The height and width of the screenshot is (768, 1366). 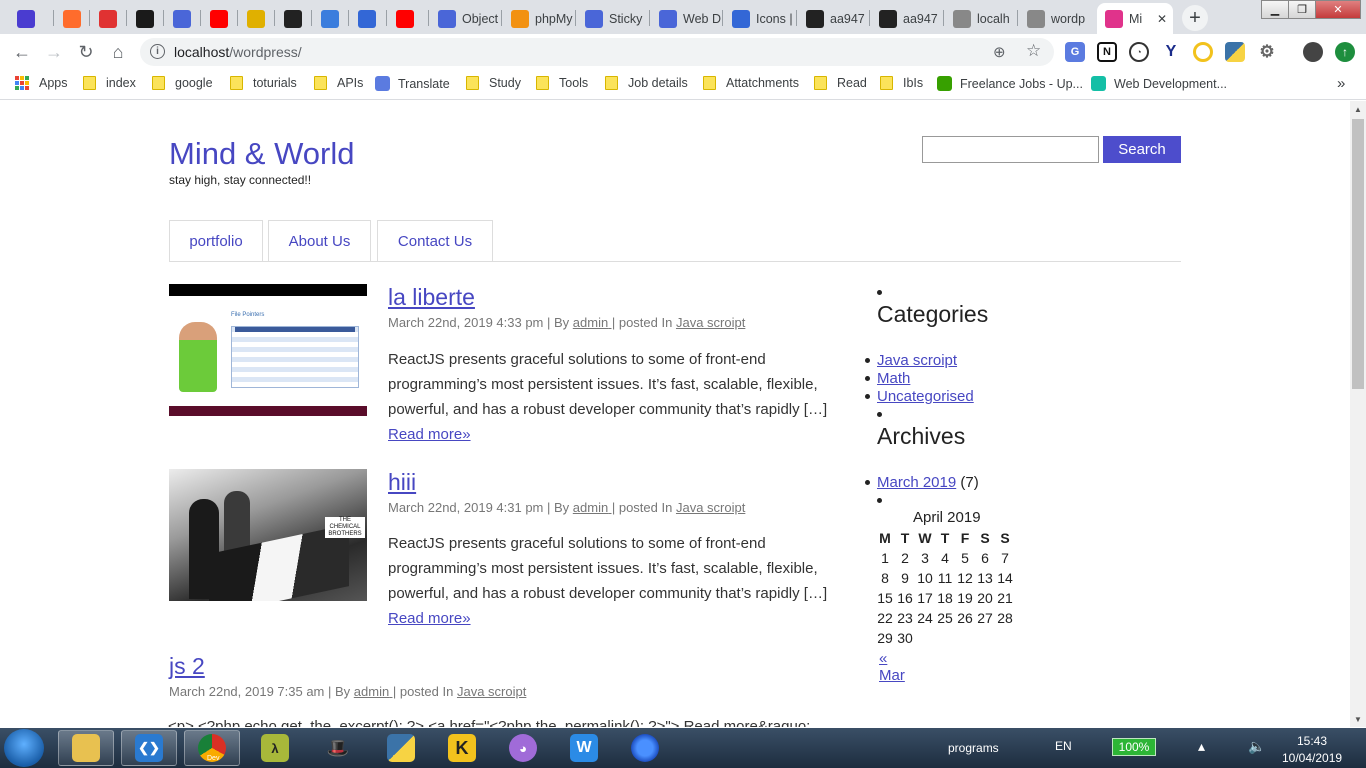 What do you see at coordinates (590, 507) in the screenshot?
I see `author-link: admin` at bounding box center [590, 507].